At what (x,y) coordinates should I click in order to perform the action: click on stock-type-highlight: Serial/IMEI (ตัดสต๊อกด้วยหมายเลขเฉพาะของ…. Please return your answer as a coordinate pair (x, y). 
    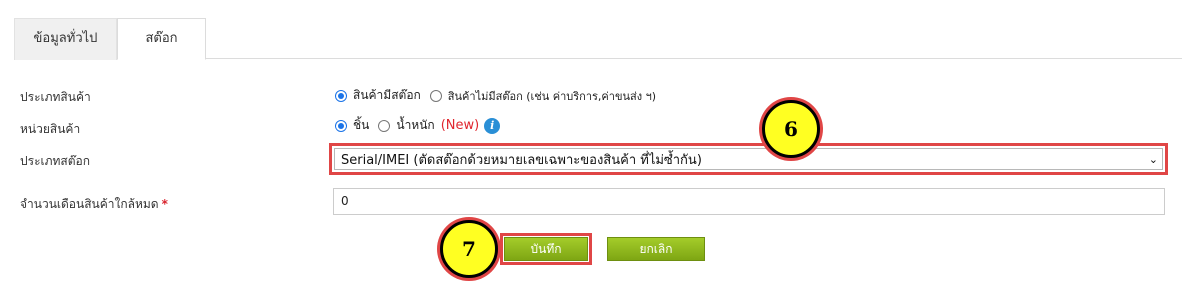
    Looking at the image, I should click on (748, 159).